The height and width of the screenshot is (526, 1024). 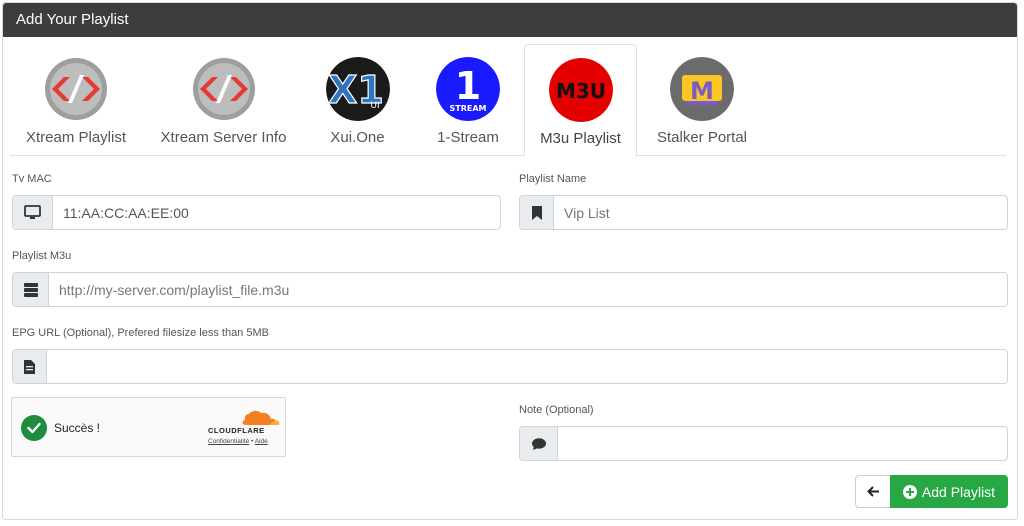 I want to click on tab-label: 1-Stream, so click(x=468, y=137).